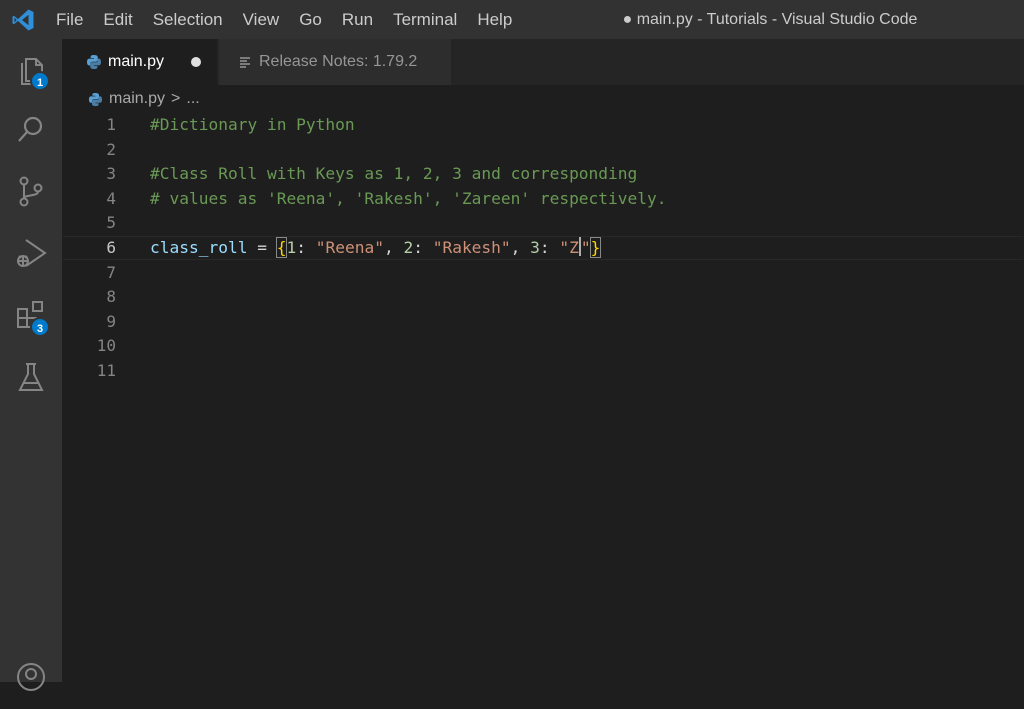 The height and width of the screenshot is (709, 1024). I want to click on code-line-8: 8, so click(543, 297).